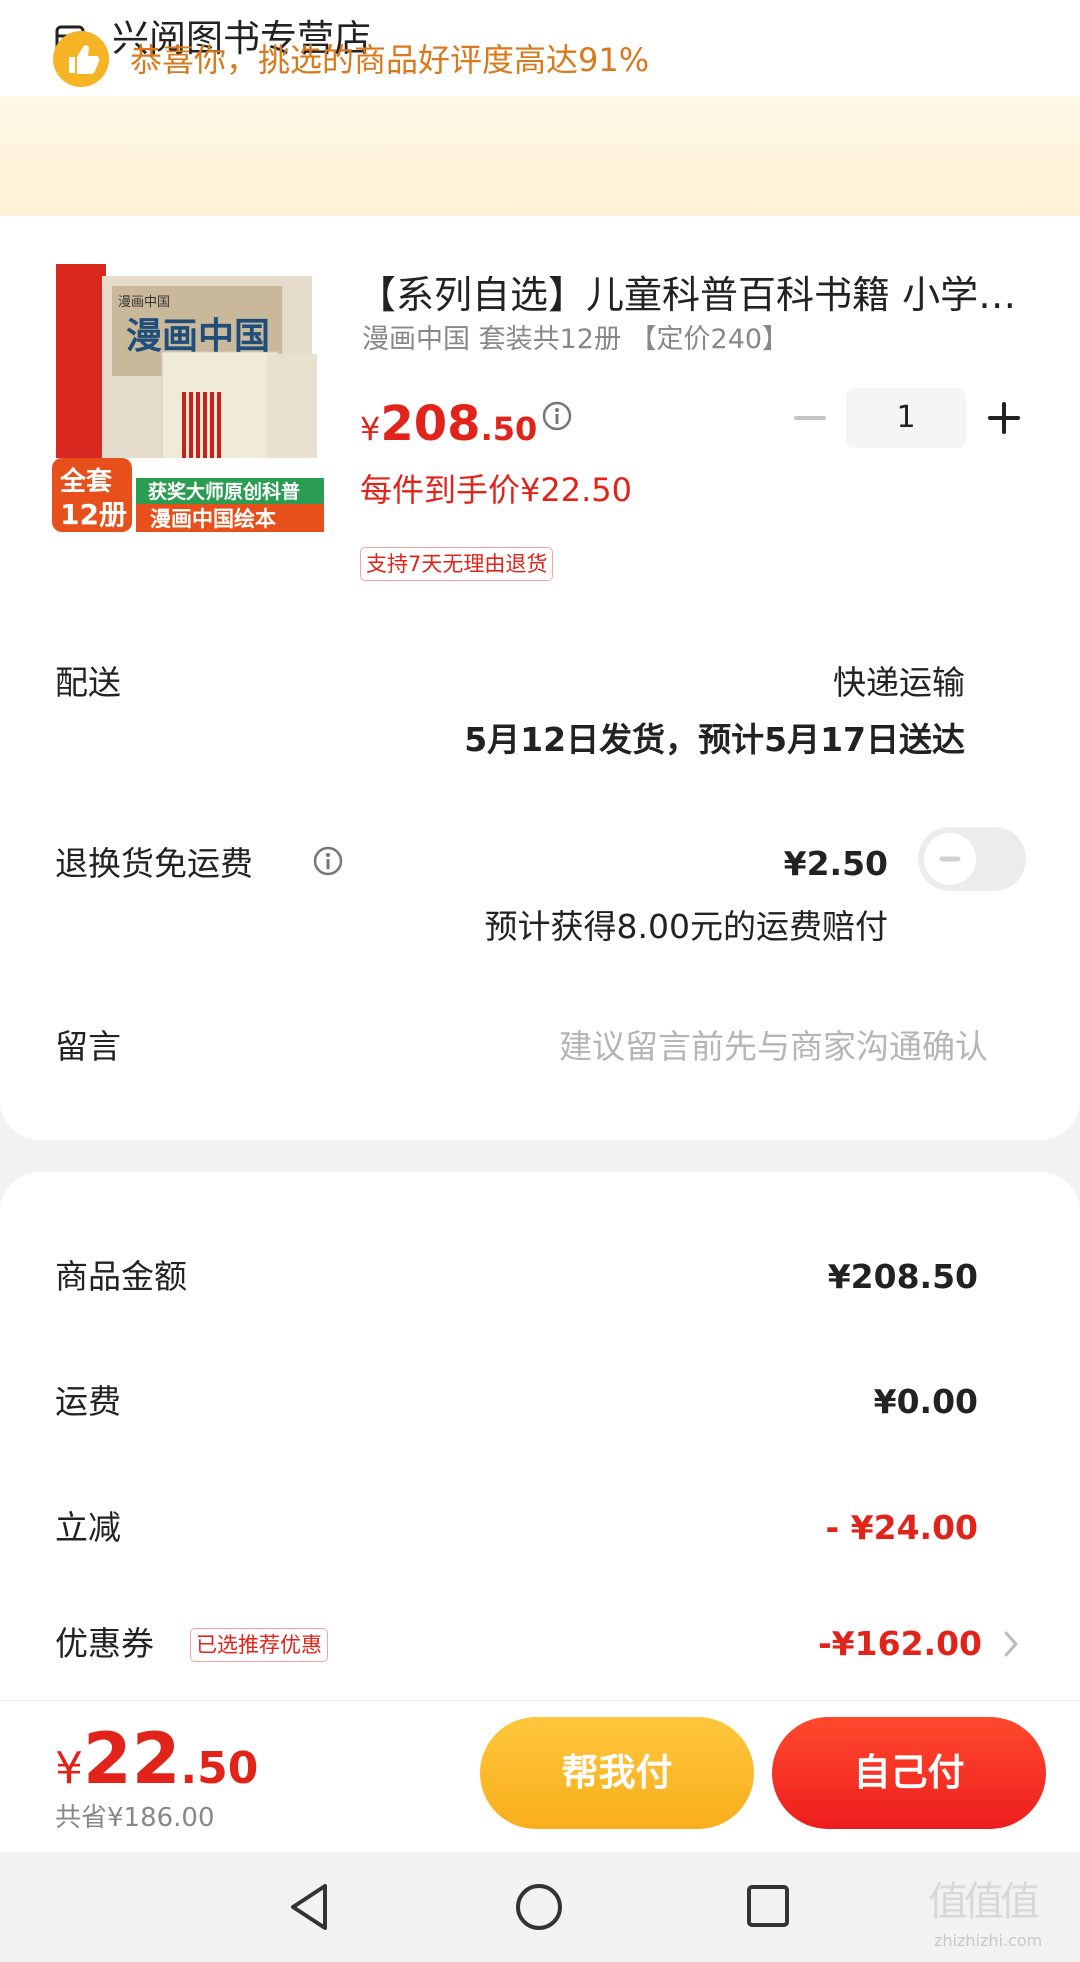 This screenshot has width=1080, height=1962. What do you see at coordinates (154, 863) in the screenshot?
I see `freight-insurance-label: 退换货免运费` at bounding box center [154, 863].